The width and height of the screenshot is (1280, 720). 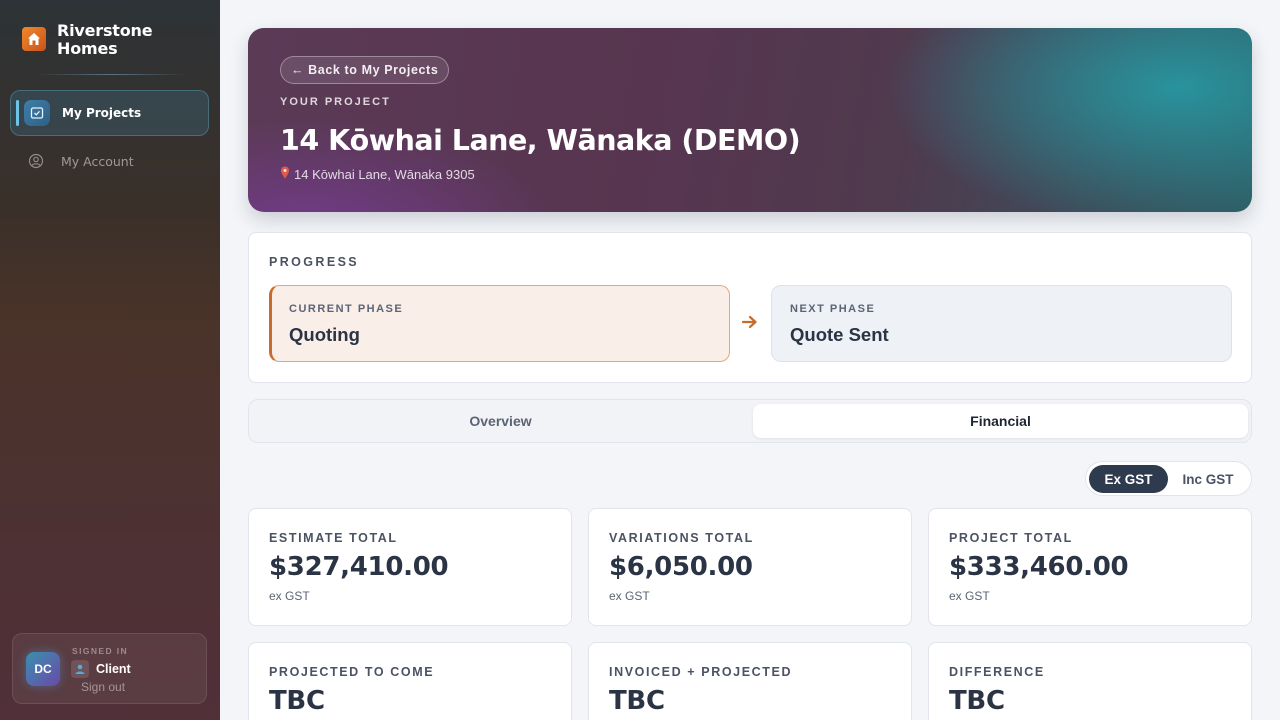 What do you see at coordinates (285, 174) in the screenshot?
I see `map-pin-icon` at bounding box center [285, 174].